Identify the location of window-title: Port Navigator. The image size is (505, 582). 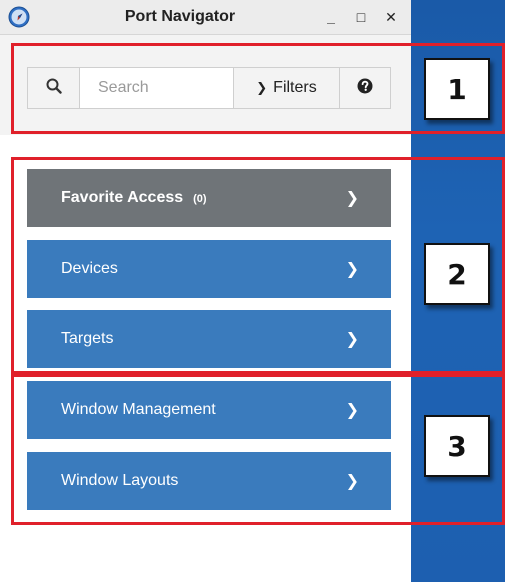
(180, 16).